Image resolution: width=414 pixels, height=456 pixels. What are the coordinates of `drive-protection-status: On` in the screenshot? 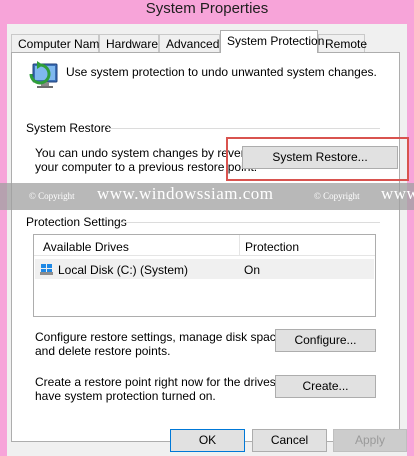 It's located at (252, 270).